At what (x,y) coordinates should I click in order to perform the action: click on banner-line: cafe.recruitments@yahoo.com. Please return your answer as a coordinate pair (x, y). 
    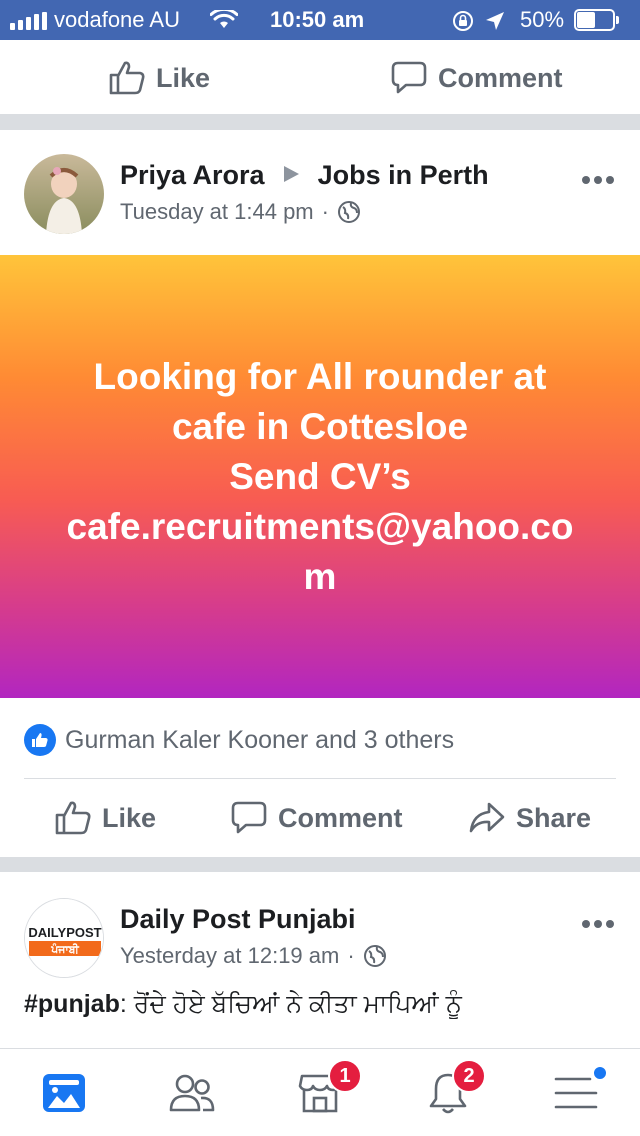
    Looking at the image, I should click on (320, 551).